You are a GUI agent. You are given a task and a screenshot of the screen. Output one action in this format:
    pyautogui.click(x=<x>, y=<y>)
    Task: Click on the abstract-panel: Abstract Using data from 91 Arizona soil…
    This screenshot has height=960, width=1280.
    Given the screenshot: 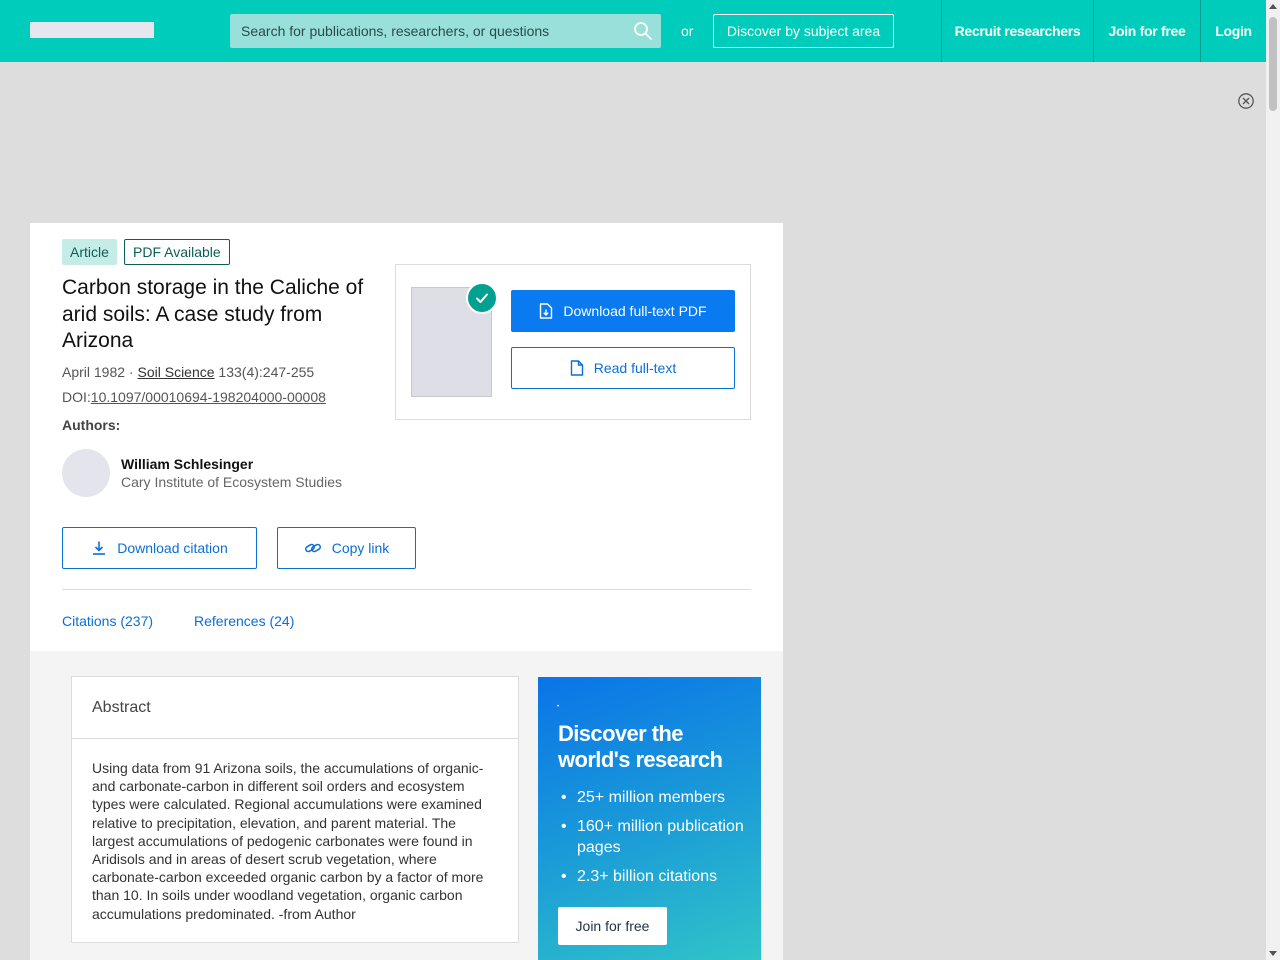 What is the action you would take?
    pyautogui.click(x=295, y=809)
    